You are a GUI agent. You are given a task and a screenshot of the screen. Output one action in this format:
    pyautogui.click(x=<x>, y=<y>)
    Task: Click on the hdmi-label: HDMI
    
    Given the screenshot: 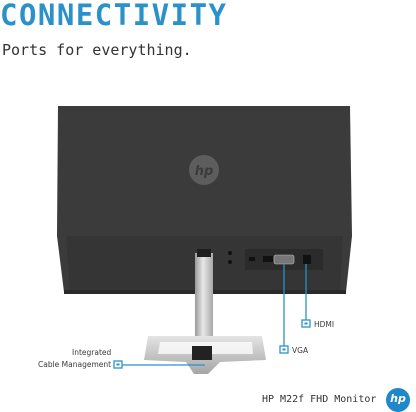 What is the action you would take?
    pyautogui.click(x=324, y=324)
    